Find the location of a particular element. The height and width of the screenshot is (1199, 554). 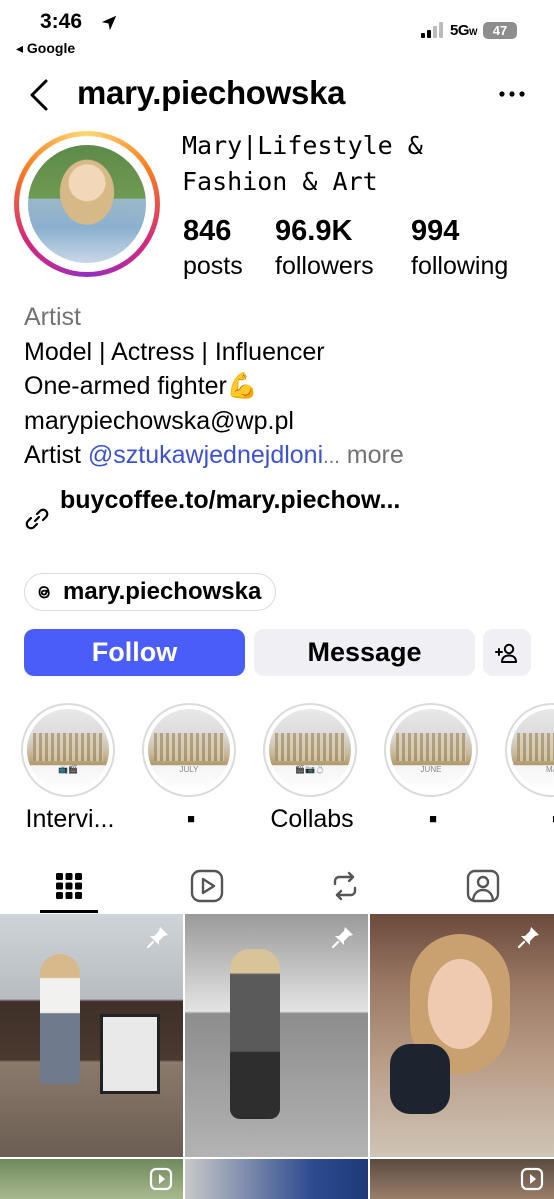

tab-reposts is located at coordinates (345, 885).